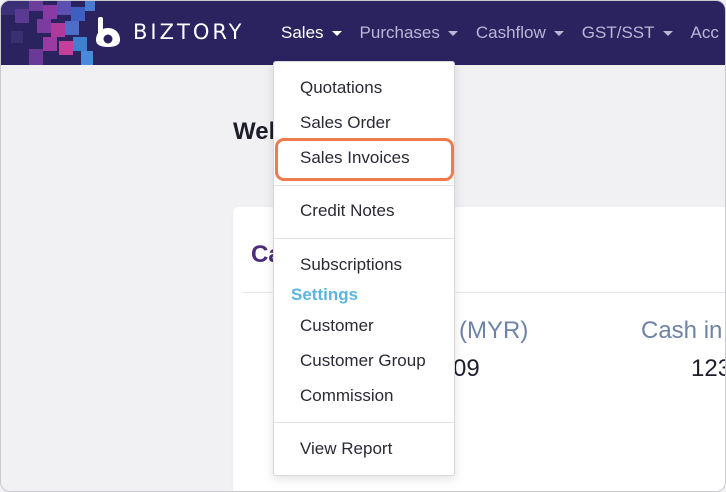 This screenshot has width=726, height=492. What do you see at coordinates (682, 330) in the screenshot?
I see `stat-label-cash-in: Cash in` at bounding box center [682, 330].